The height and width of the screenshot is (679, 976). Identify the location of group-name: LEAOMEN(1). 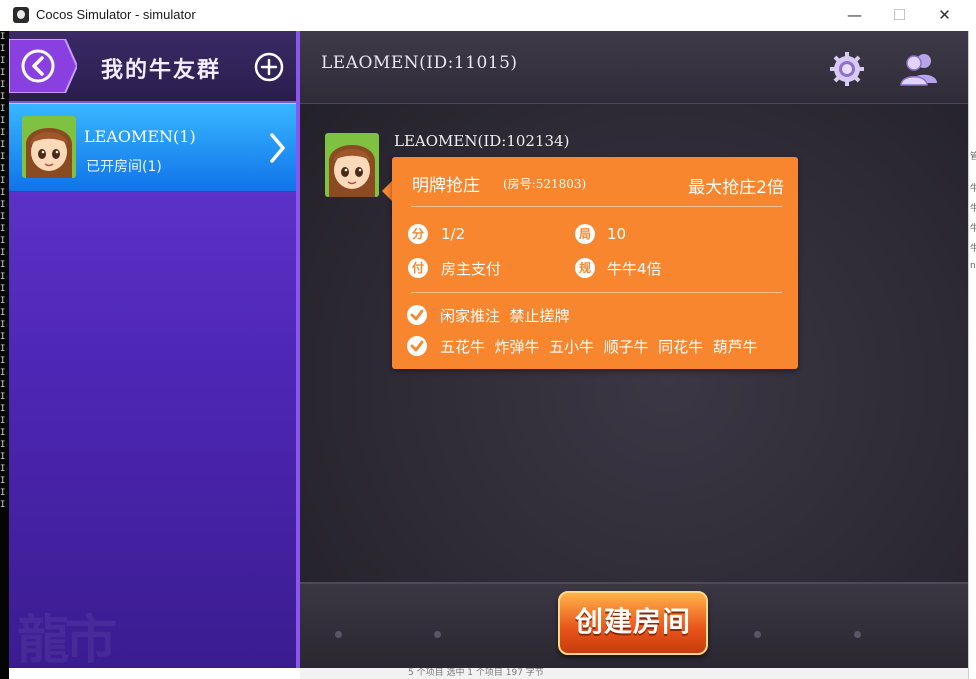
(140, 136).